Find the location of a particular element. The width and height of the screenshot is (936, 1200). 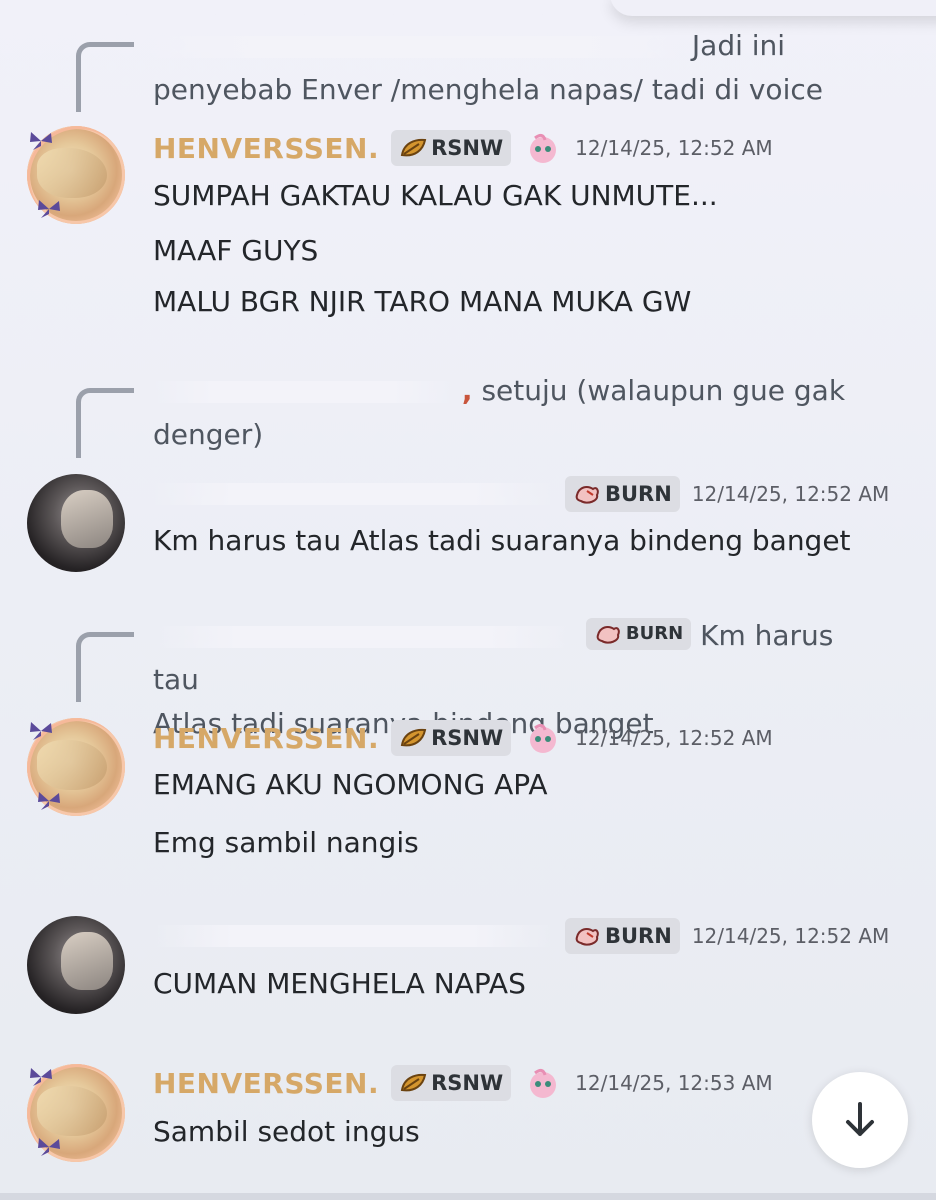

message-line: MALU BGR NJIR TARO MANA MUKA GW is located at coordinates (422, 301).